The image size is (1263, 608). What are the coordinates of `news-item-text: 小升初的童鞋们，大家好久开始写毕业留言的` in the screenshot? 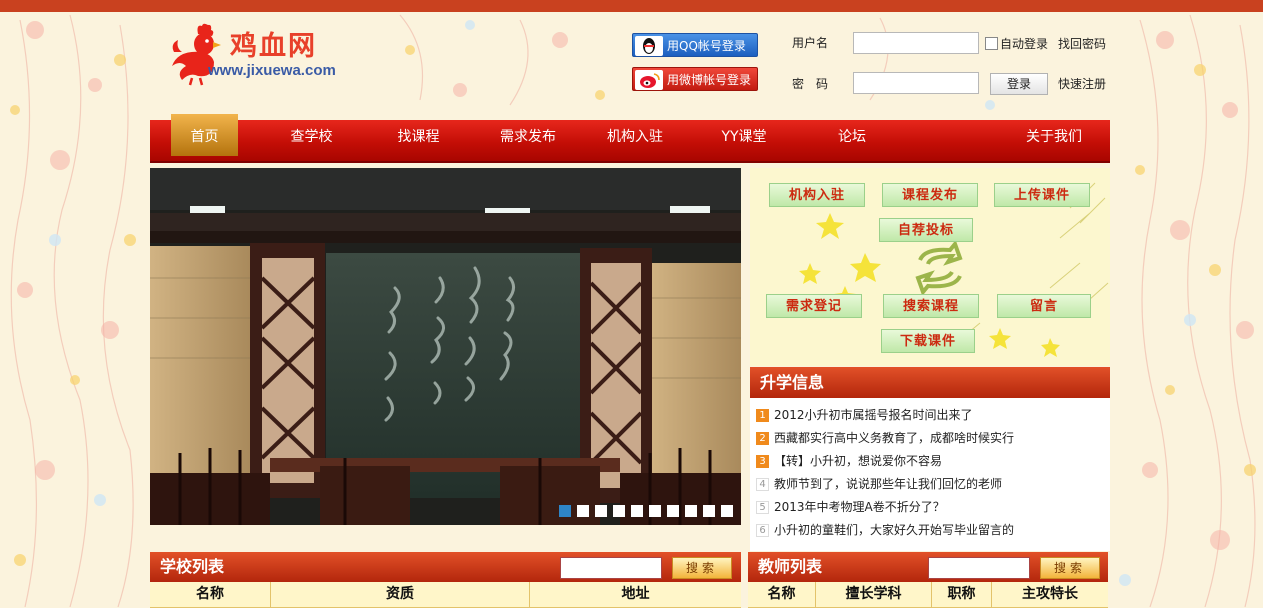 It's located at (894, 530).